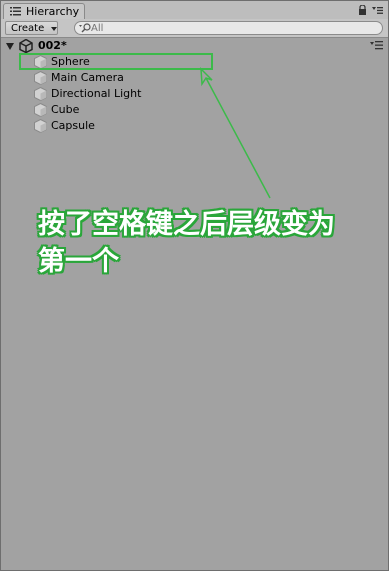 This screenshot has height=571, width=389. Describe the element at coordinates (65, 109) in the screenshot. I see `hierarchy-item-label: Cube` at that location.